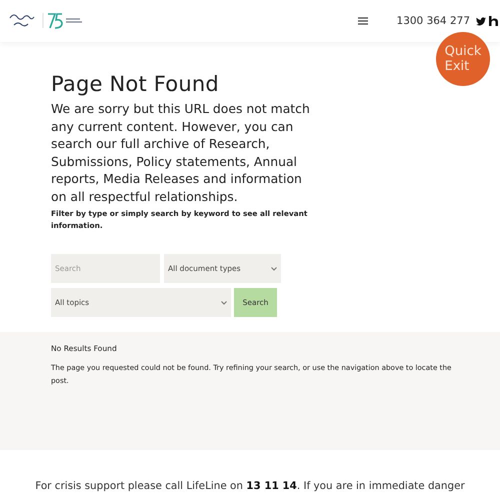 This screenshot has height=500, width=500. Describe the element at coordinates (363, 21) in the screenshot. I see `menu-icon` at that location.